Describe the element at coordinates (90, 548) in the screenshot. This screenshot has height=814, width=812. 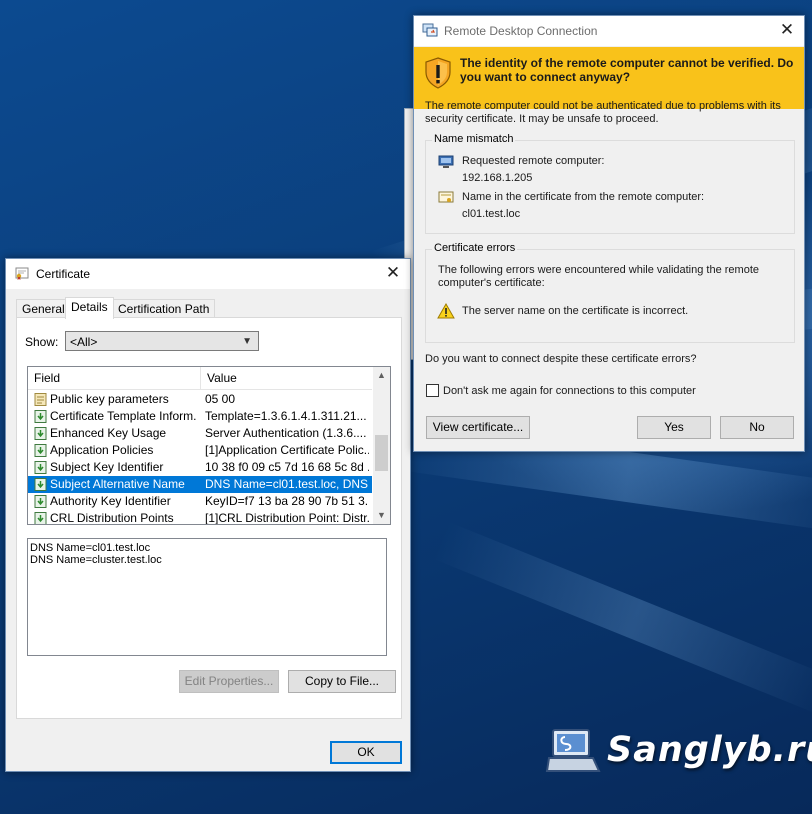
I see `detail-line: DNS Name=cl01.test.loc` at that location.